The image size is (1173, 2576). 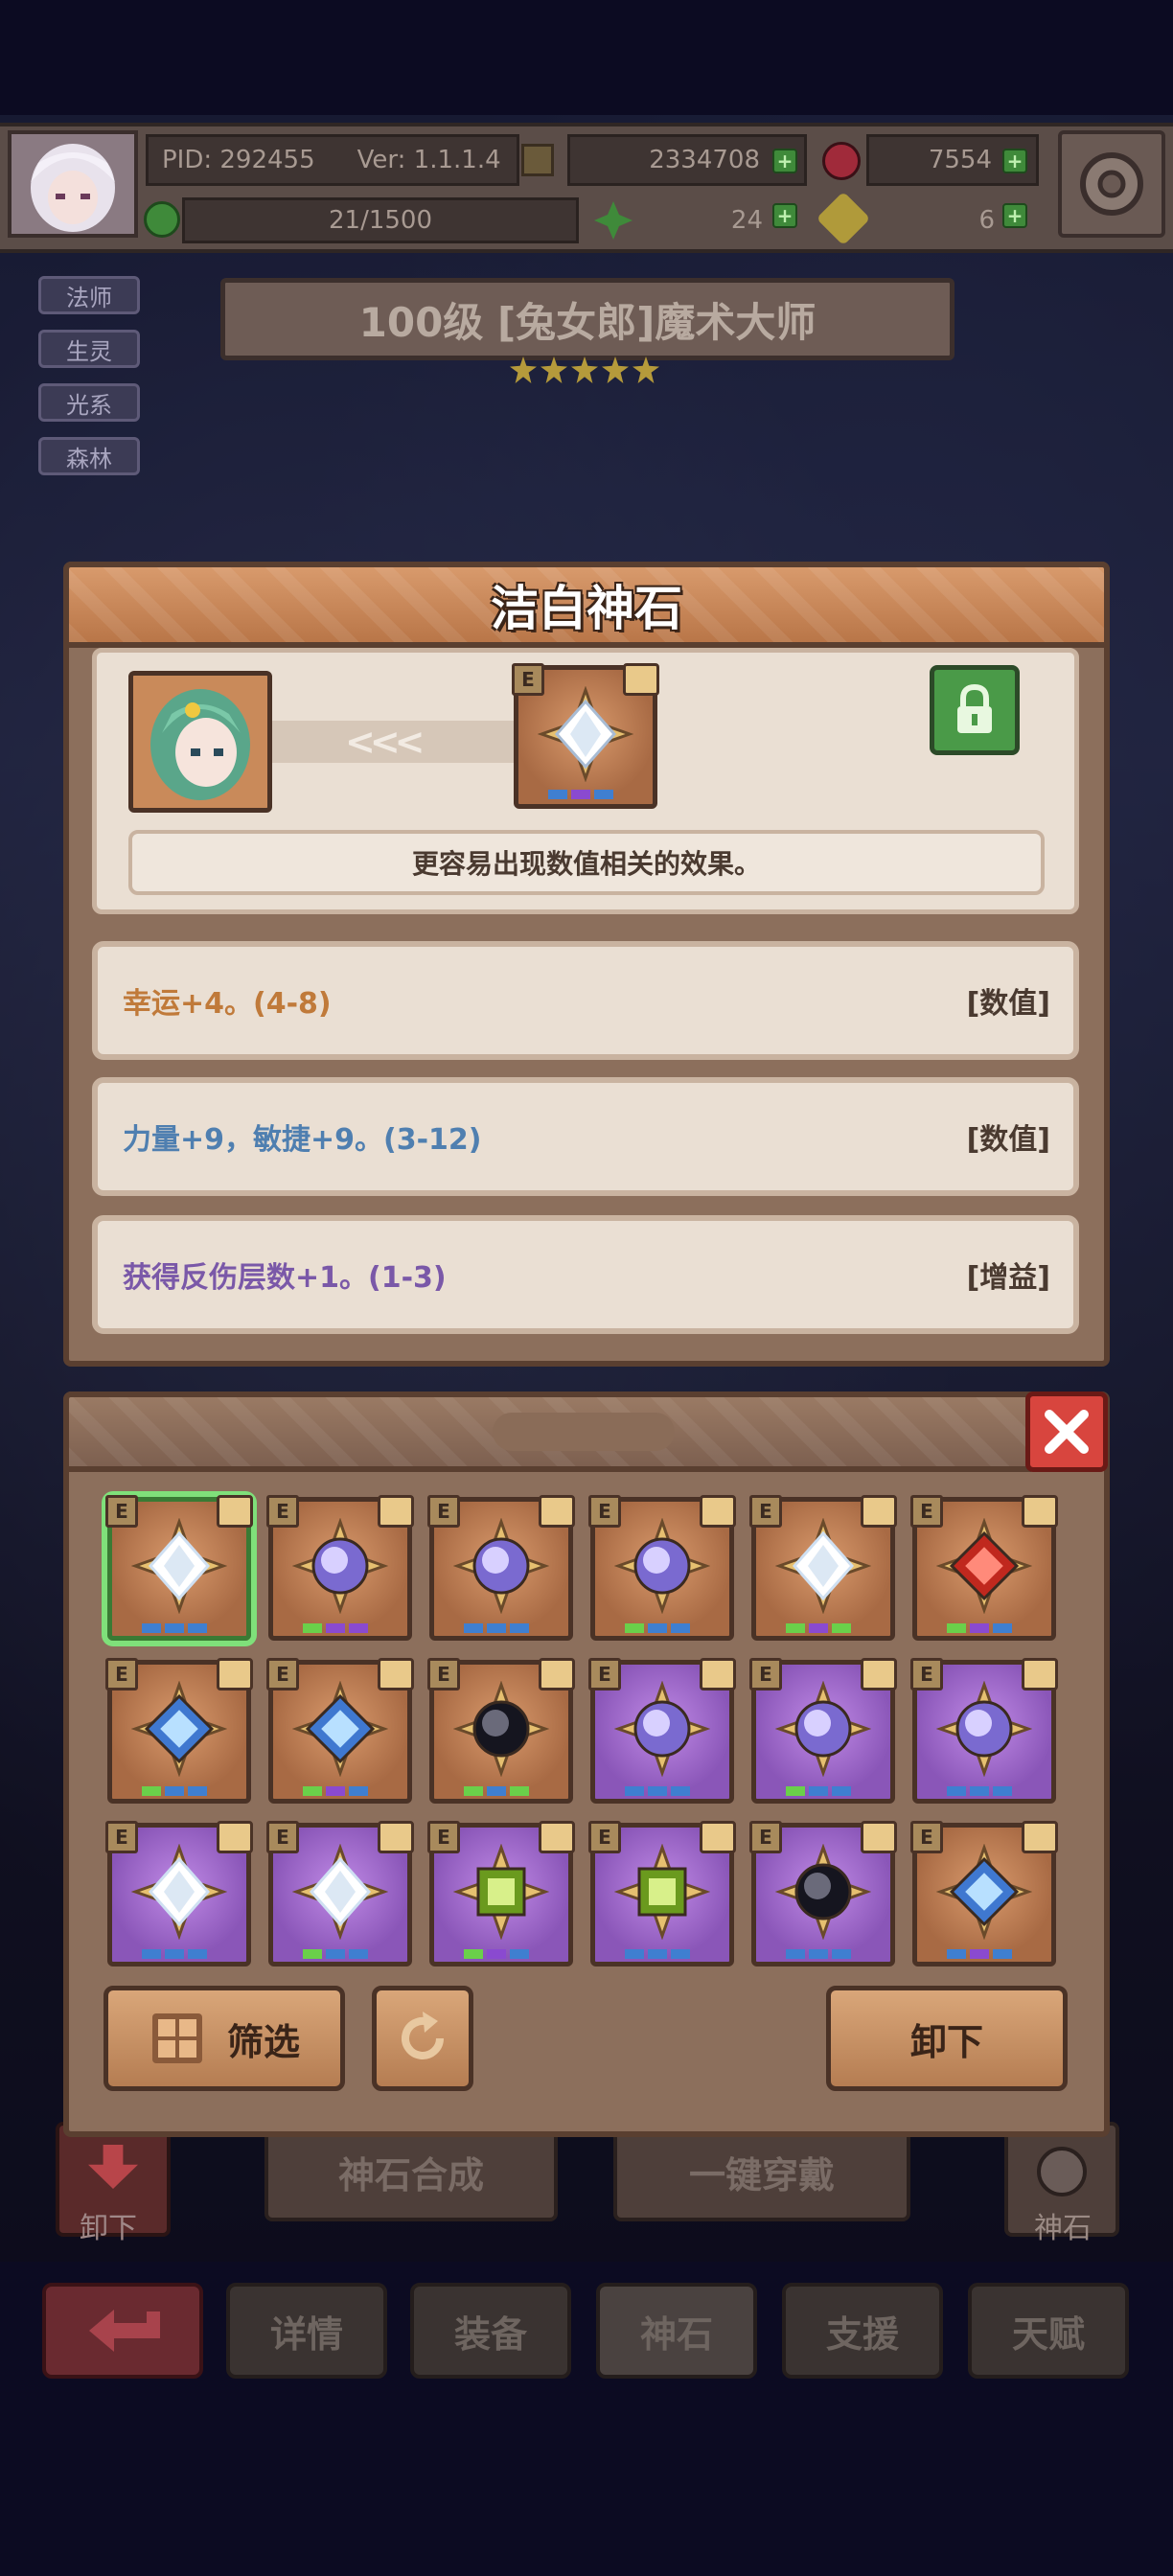 I want to click on nav-talent: 天赋, so click(x=1048, y=2331).